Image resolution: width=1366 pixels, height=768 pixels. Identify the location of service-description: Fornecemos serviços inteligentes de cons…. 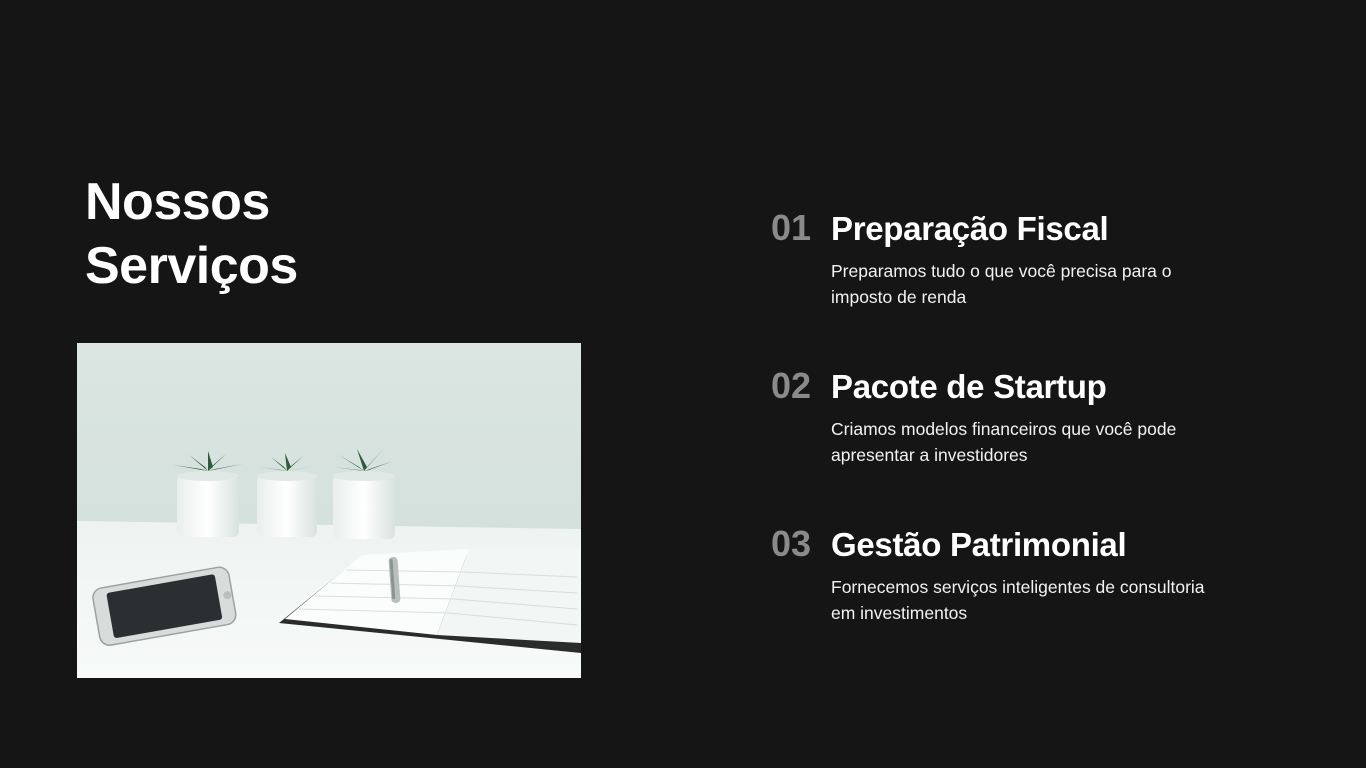
(1018, 600).